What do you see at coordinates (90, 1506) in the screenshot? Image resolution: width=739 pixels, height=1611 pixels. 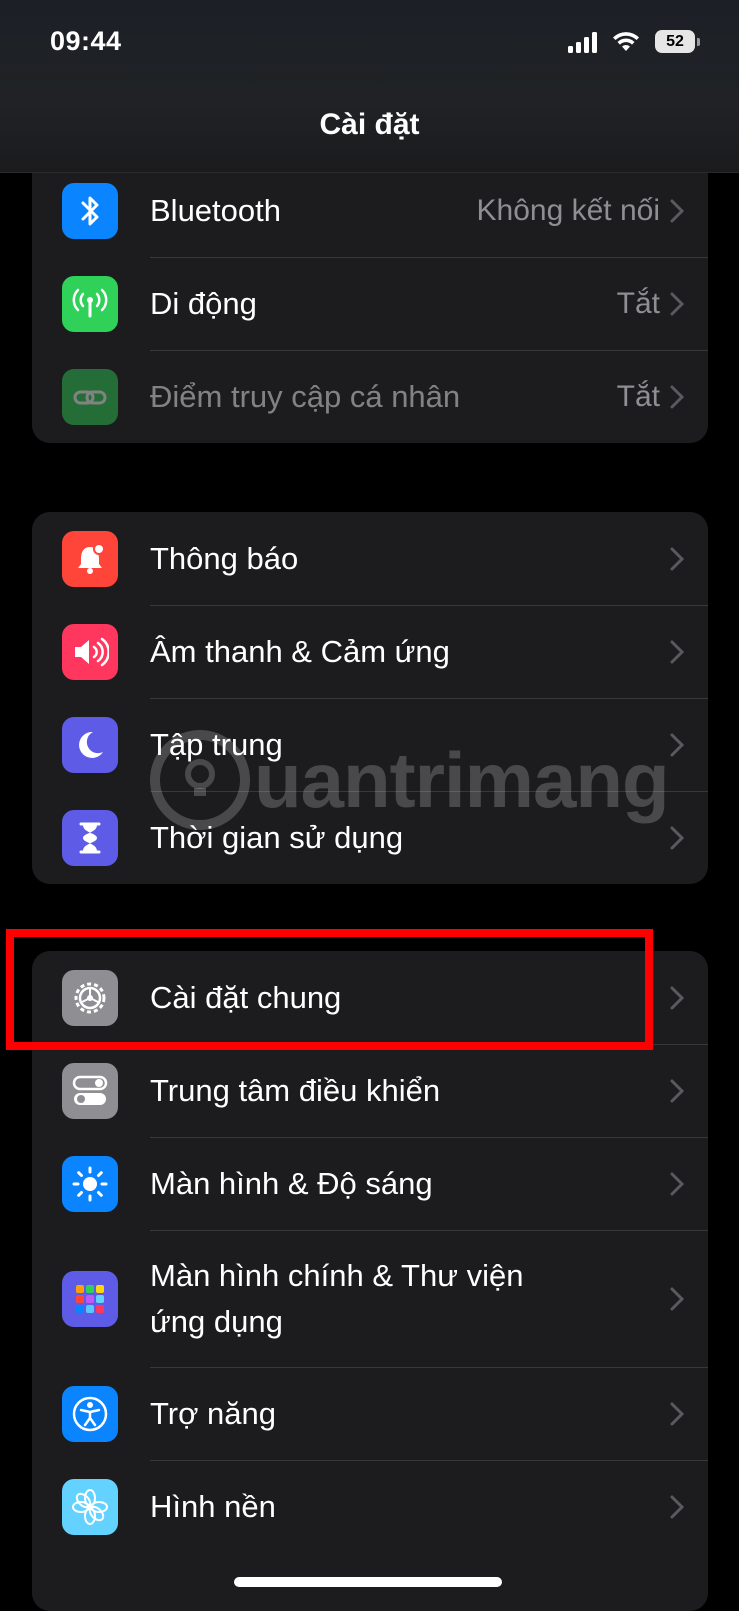 I see `wallpaper-icon` at bounding box center [90, 1506].